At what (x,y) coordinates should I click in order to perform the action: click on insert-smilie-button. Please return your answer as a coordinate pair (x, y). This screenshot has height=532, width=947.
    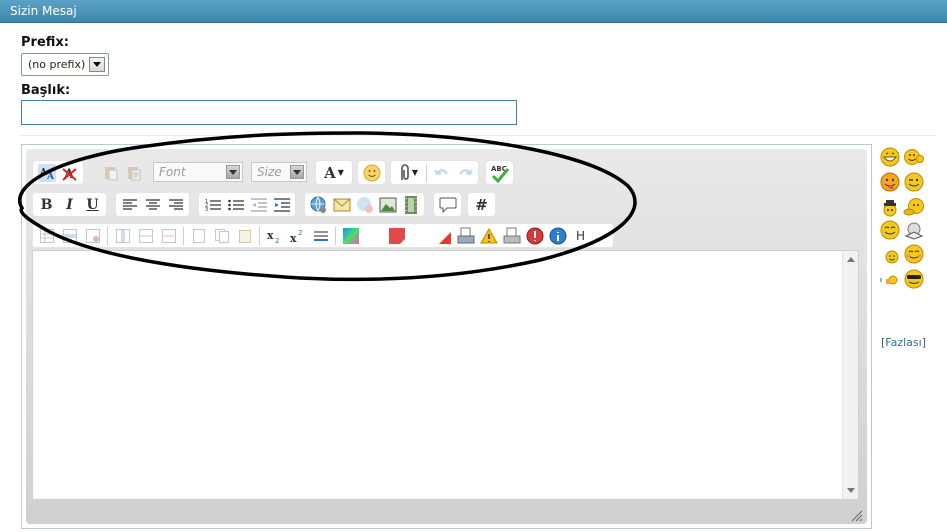
    Looking at the image, I should click on (371, 173).